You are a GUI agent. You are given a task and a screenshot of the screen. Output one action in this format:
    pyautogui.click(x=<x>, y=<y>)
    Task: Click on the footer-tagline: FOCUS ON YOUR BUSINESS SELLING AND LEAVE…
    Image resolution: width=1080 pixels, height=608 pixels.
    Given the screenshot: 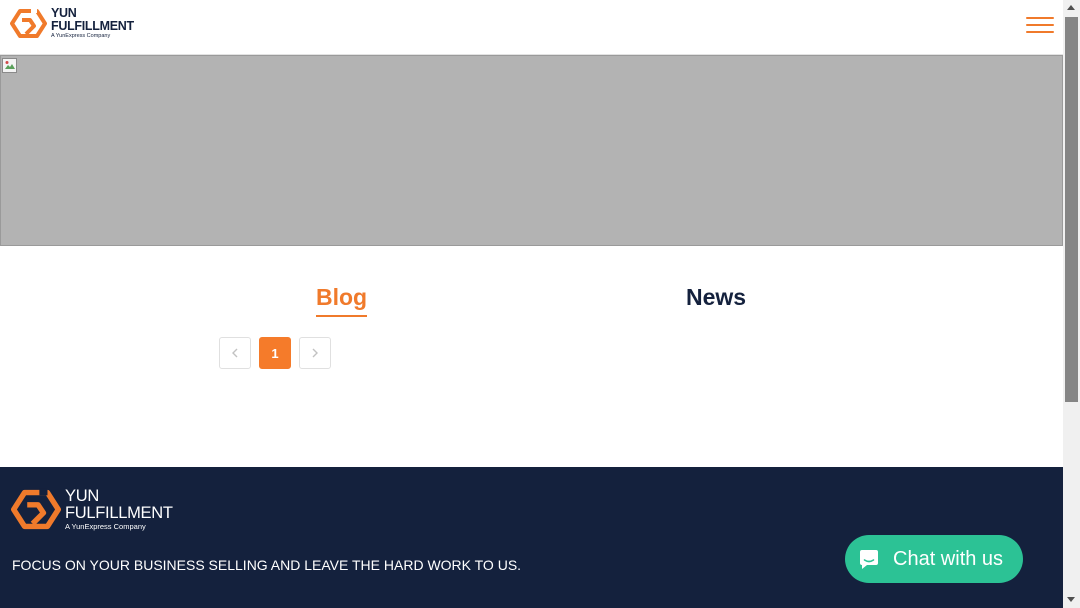 What is the action you would take?
    pyautogui.click(x=267, y=565)
    